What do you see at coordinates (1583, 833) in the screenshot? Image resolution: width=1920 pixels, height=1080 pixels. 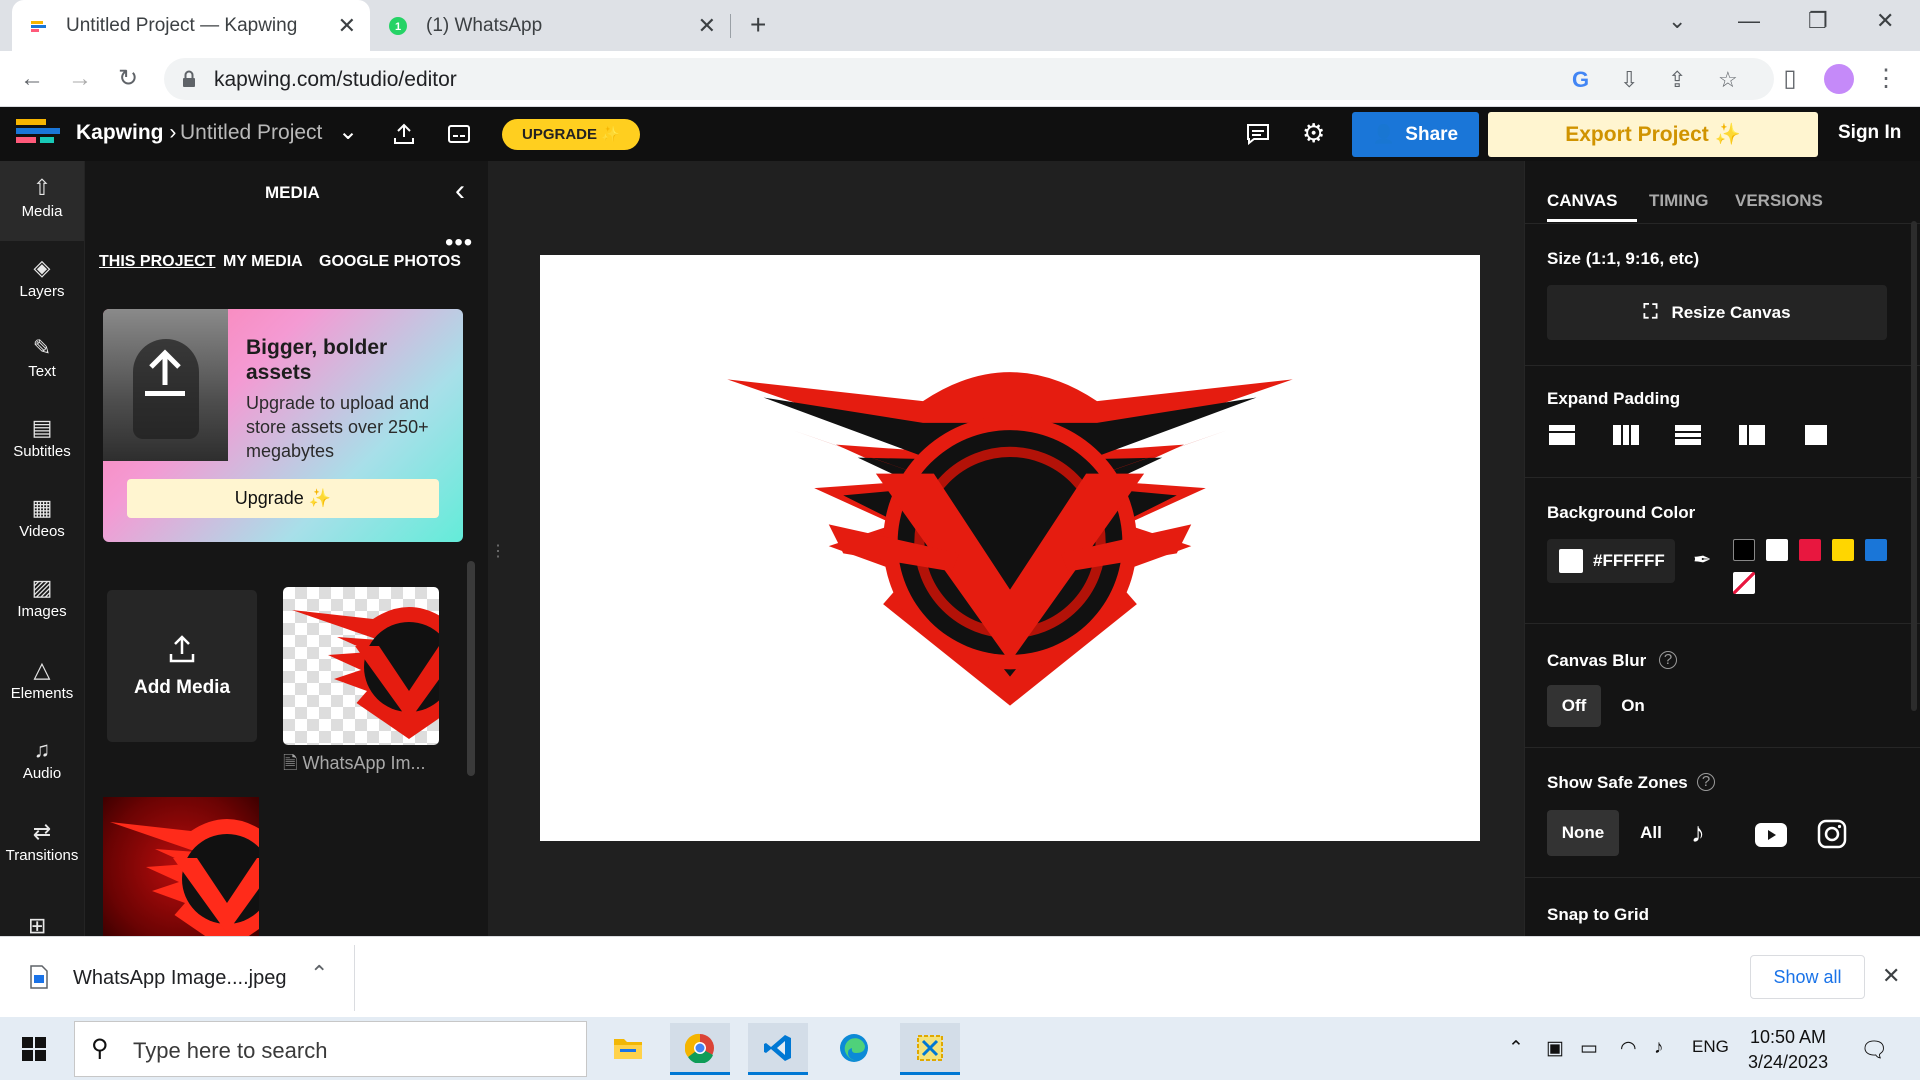 I see `safe-zone-none-button: None` at bounding box center [1583, 833].